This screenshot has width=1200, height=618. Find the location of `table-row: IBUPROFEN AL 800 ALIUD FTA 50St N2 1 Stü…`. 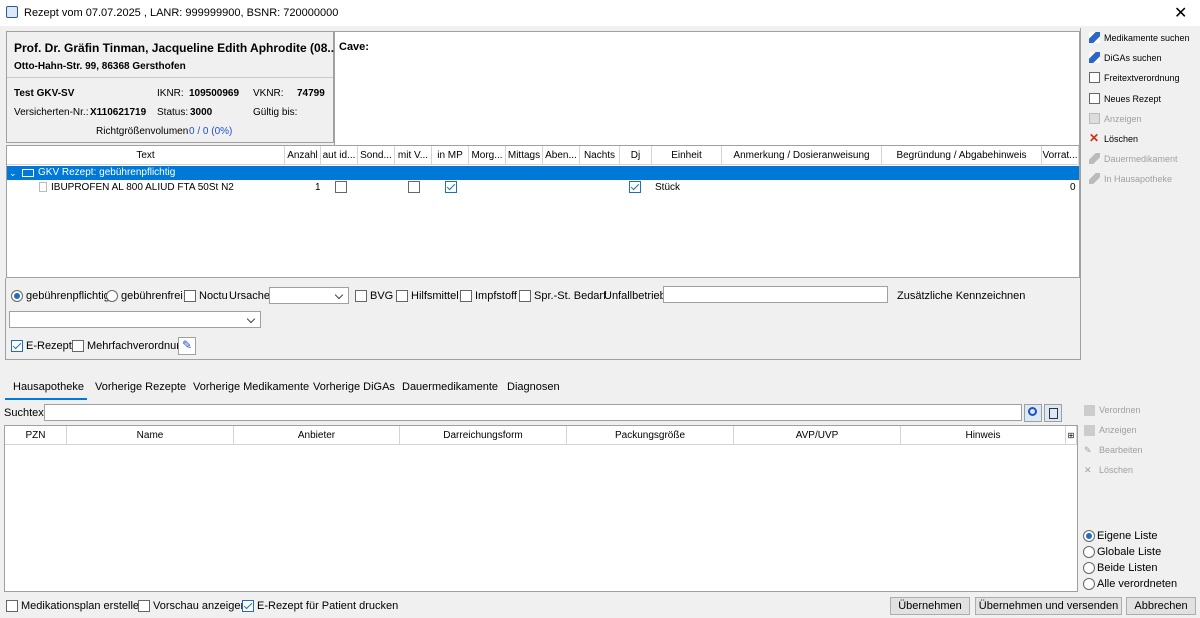

table-row: IBUPROFEN AL 800 ALIUD FTA 50St N2 1 Stü… is located at coordinates (543, 187).